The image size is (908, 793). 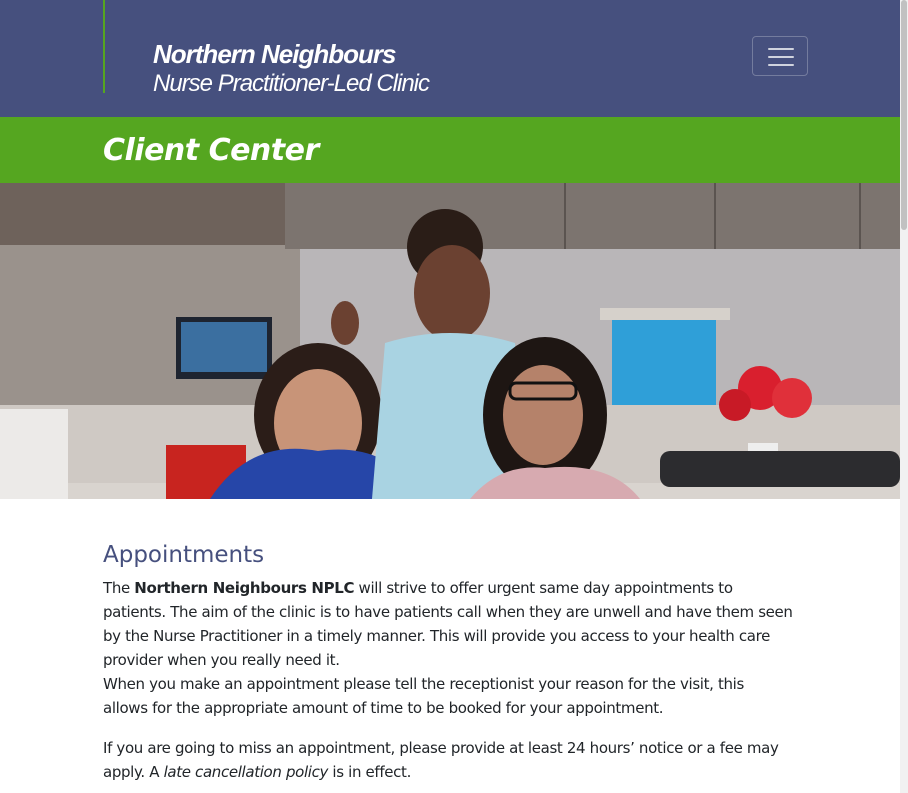 What do you see at coordinates (904, 115) in the screenshot?
I see `scrollbar-thumb` at bounding box center [904, 115].